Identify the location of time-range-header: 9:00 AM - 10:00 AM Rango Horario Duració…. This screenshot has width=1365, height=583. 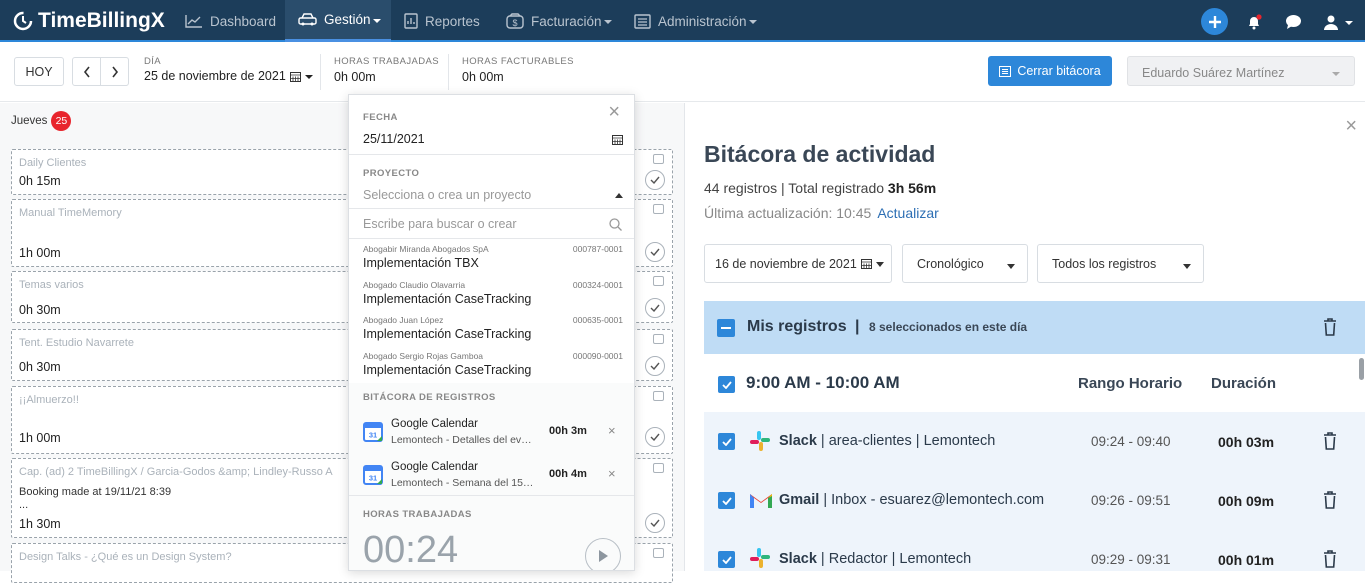
(1034, 382).